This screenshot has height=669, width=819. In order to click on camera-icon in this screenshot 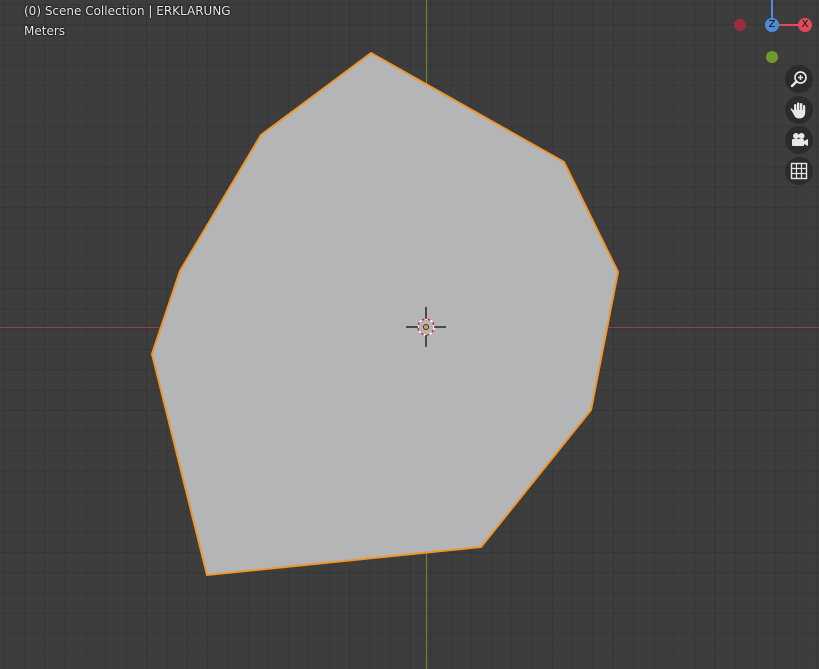, I will do `click(800, 139)`.